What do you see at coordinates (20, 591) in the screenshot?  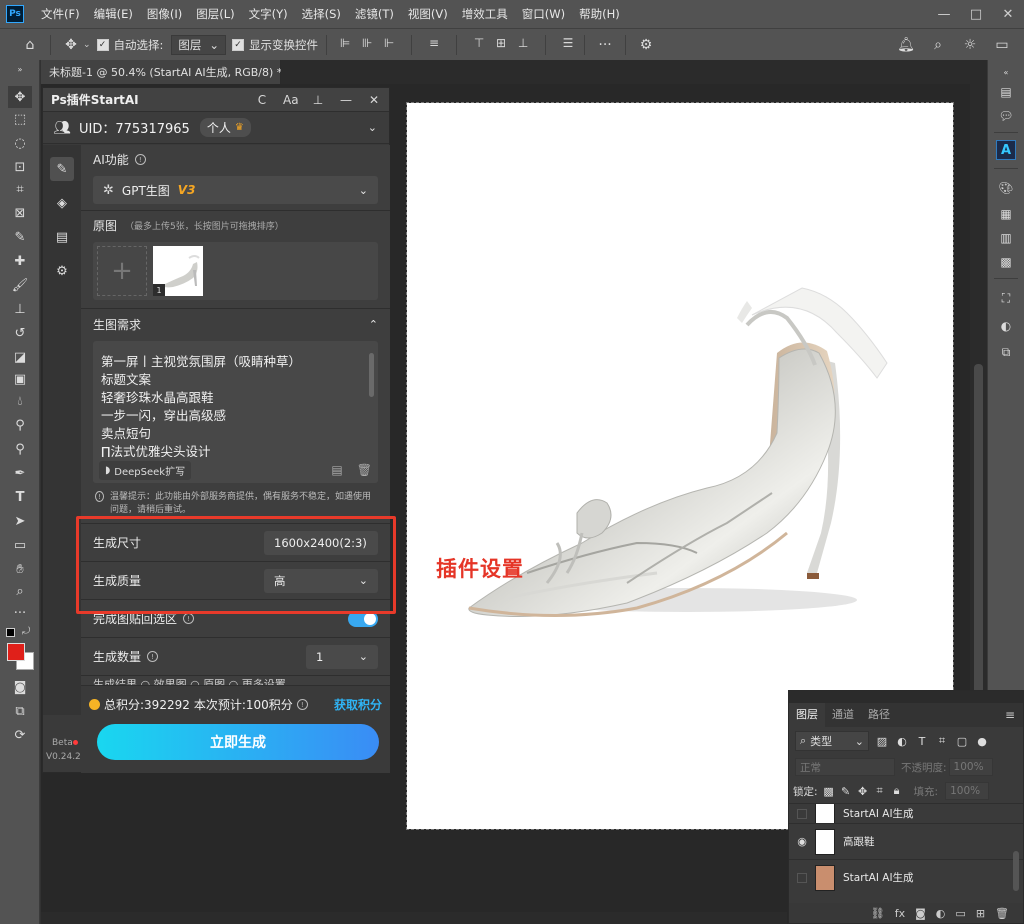 I see `zoom-tool-icon: ⌕` at bounding box center [20, 591].